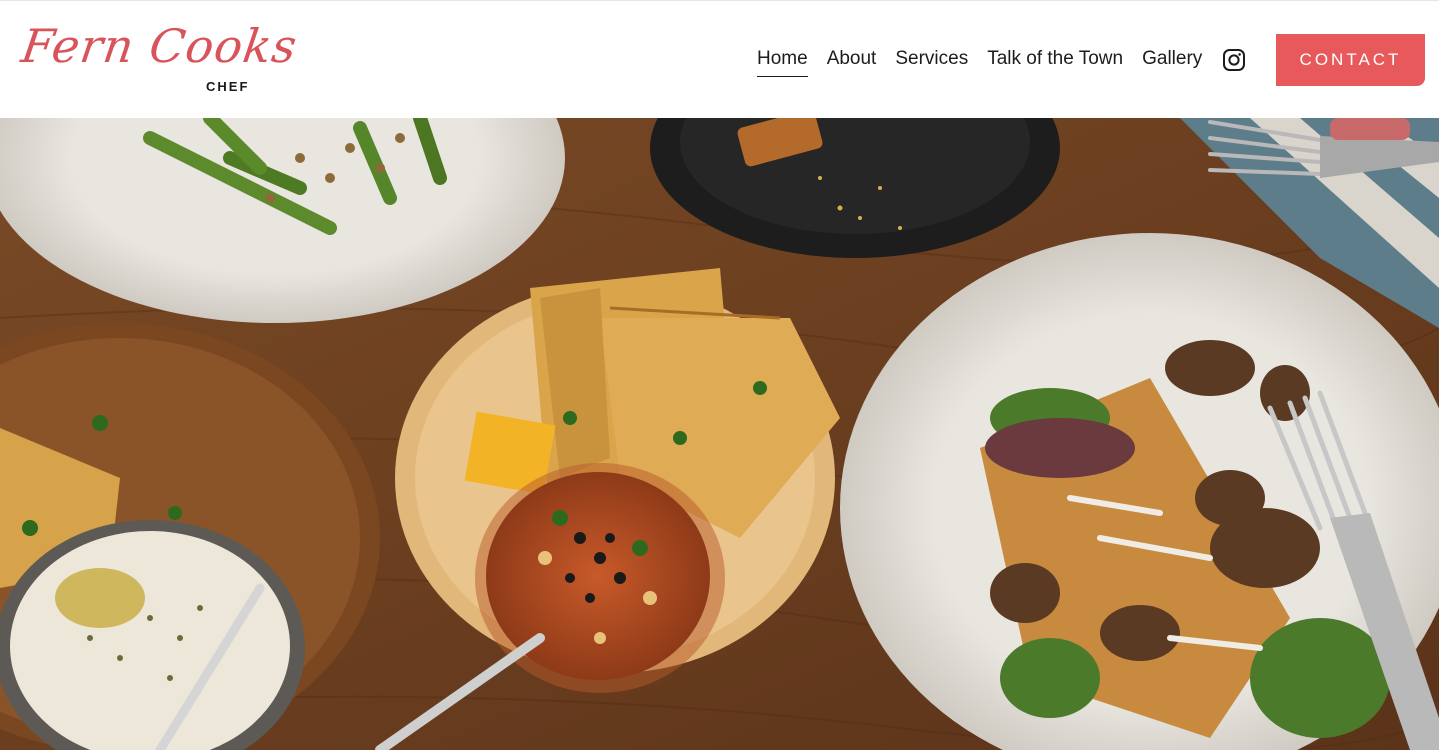 This screenshot has width=1439, height=756. What do you see at coordinates (1055, 61) in the screenshot?
I see `nav-talk-of-the-town: Talk of the Town` at bounding box center [1055, 61].